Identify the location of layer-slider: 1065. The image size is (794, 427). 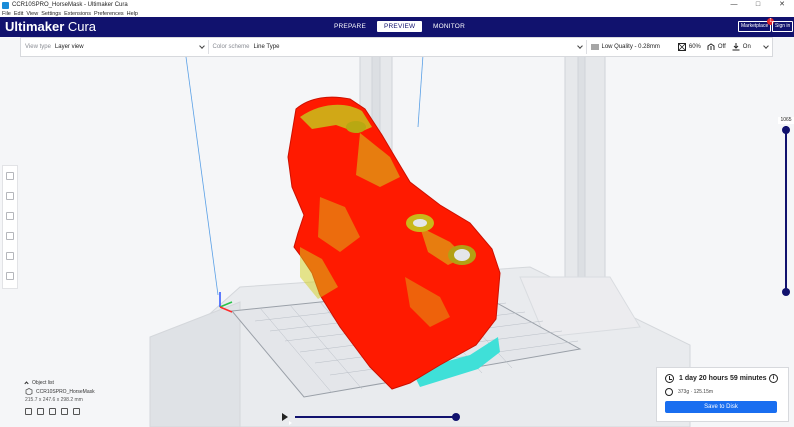
(786, 207).